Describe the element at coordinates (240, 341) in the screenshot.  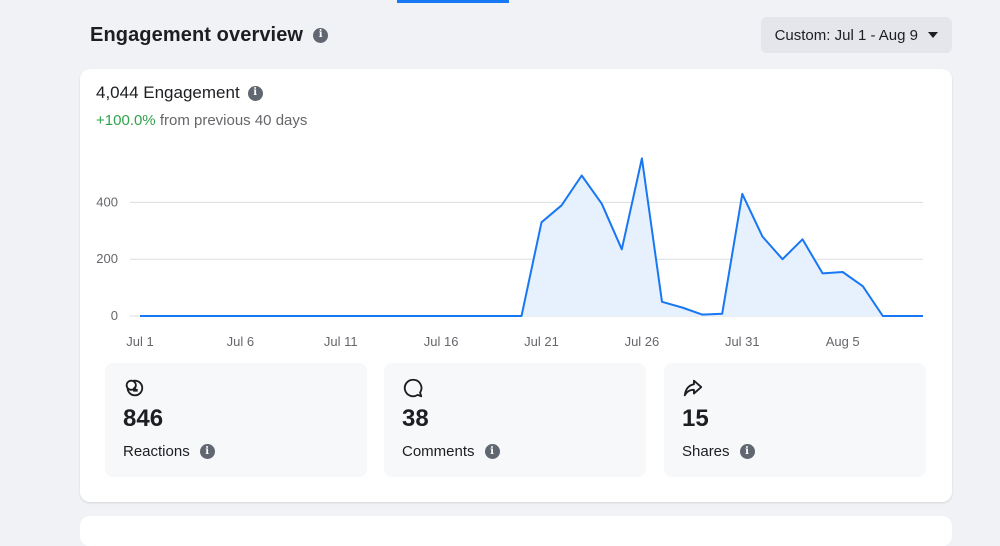
I see `x-tick-label: Jul 6` at that location.